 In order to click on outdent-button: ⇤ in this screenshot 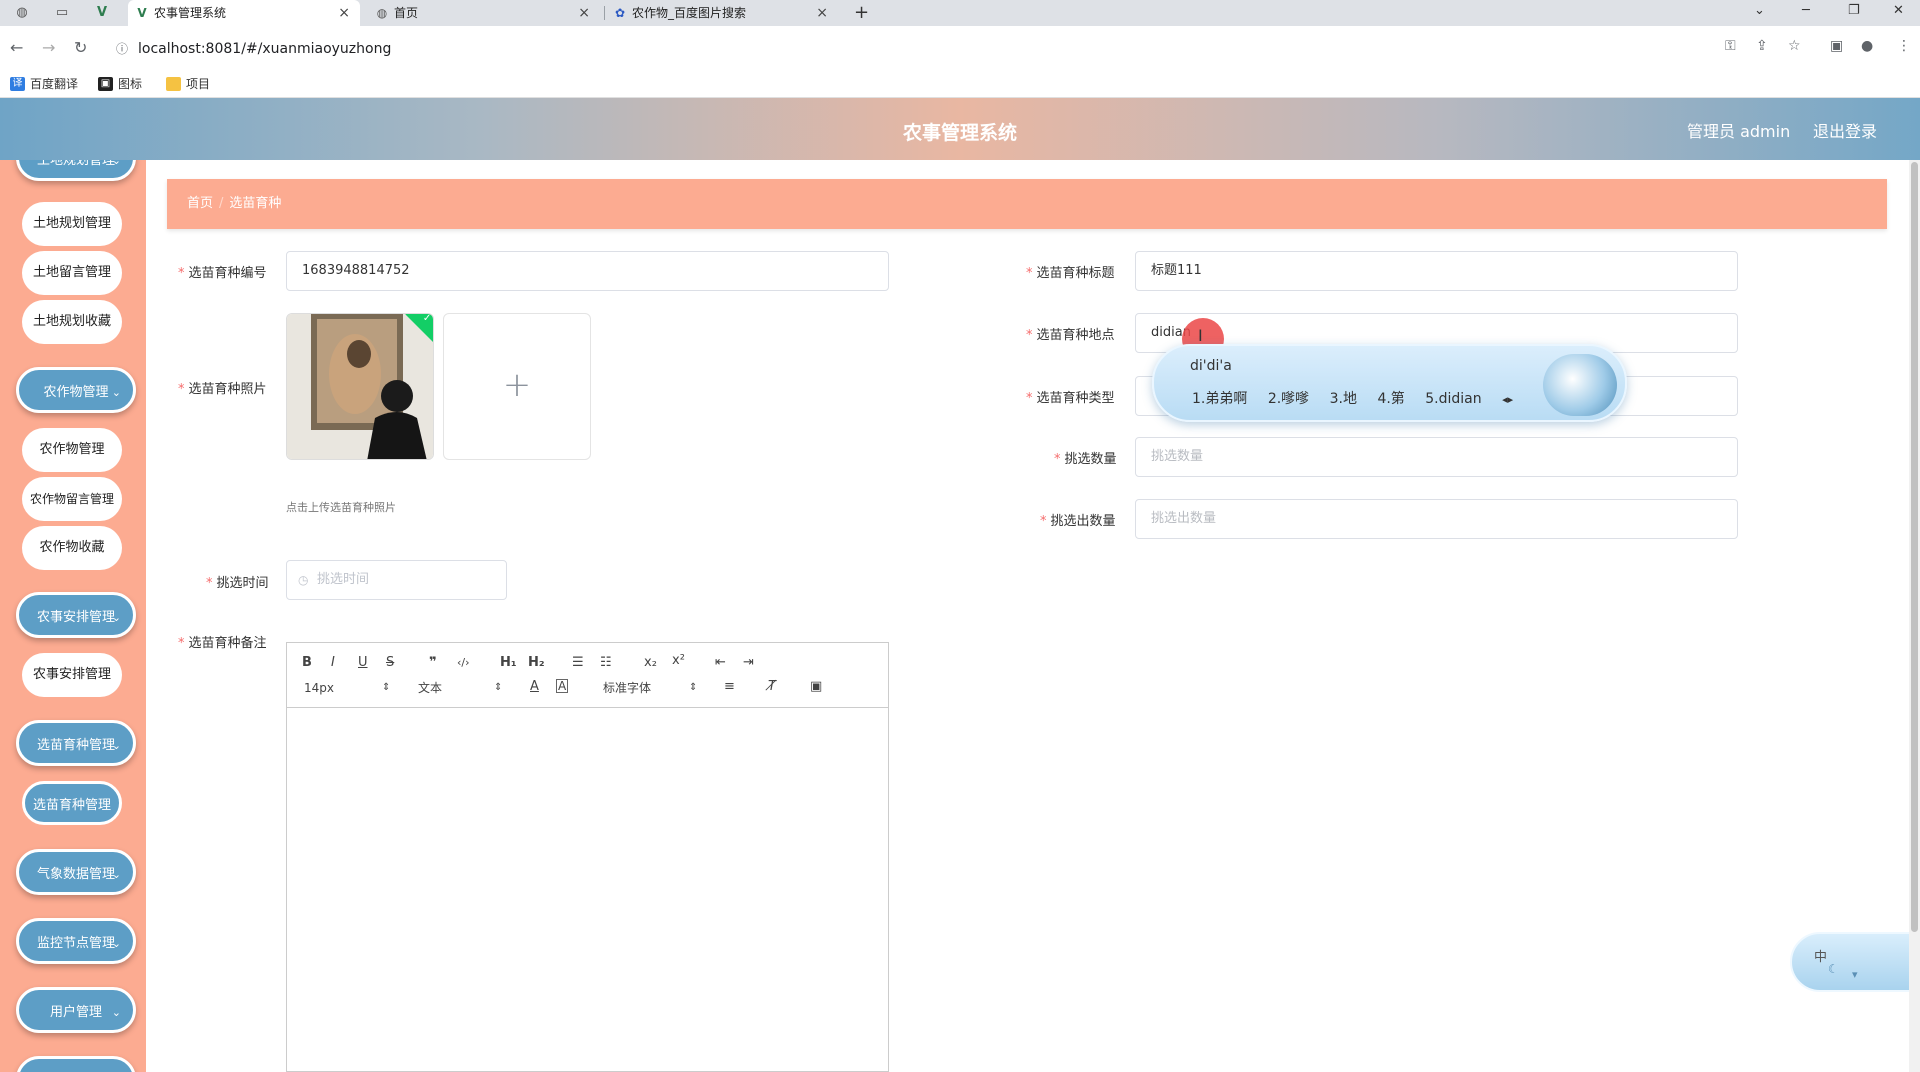, I will do `click(720, 663)`.